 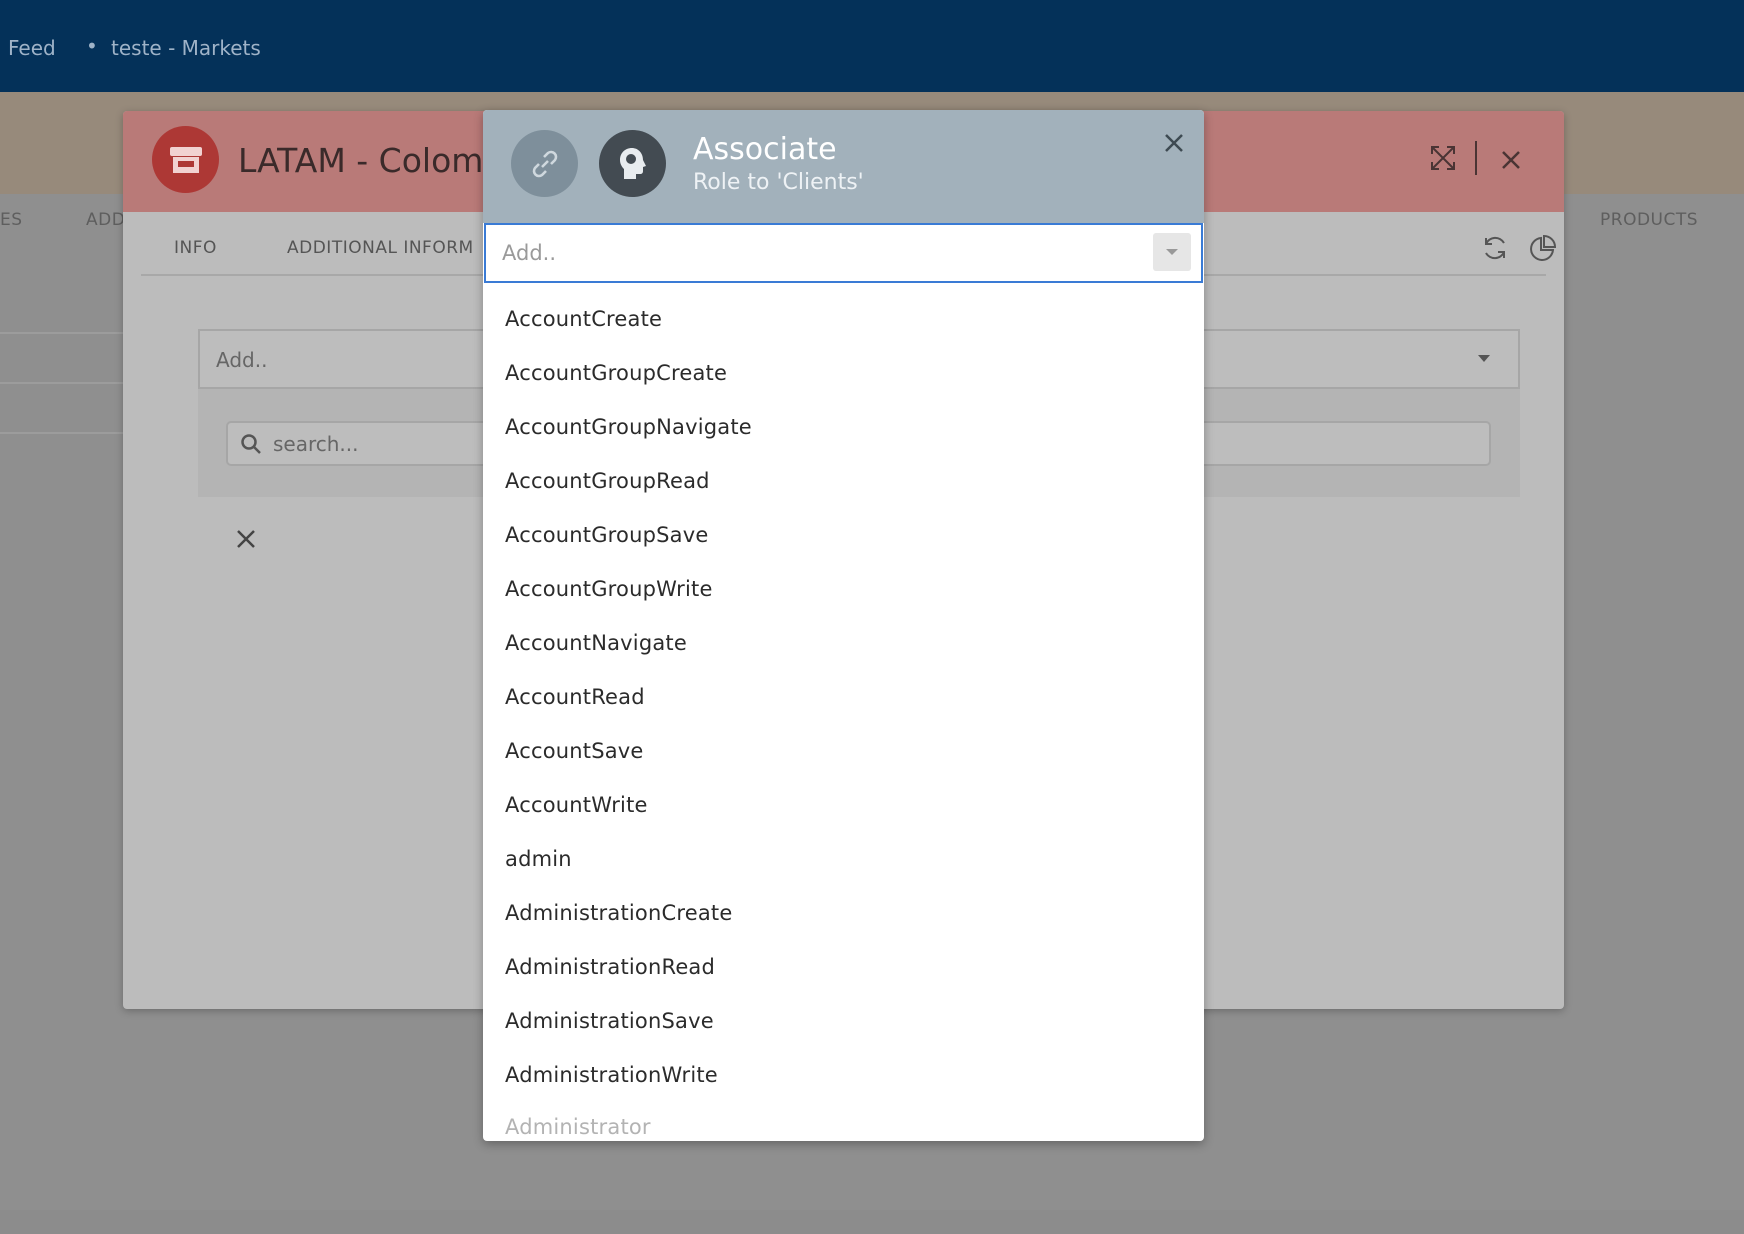 What do you see at coordinates (596, 643) in the screenshot?
I see `role-option: AccountNavigate` at bounding box center [596, 643].